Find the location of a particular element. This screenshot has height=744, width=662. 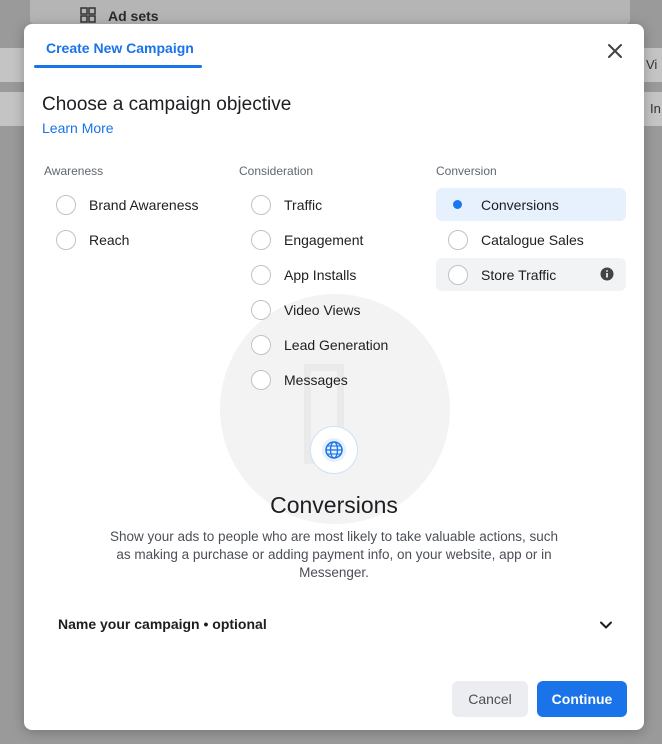

objective-video-views: Video Views is located at coordinates (334, 309).